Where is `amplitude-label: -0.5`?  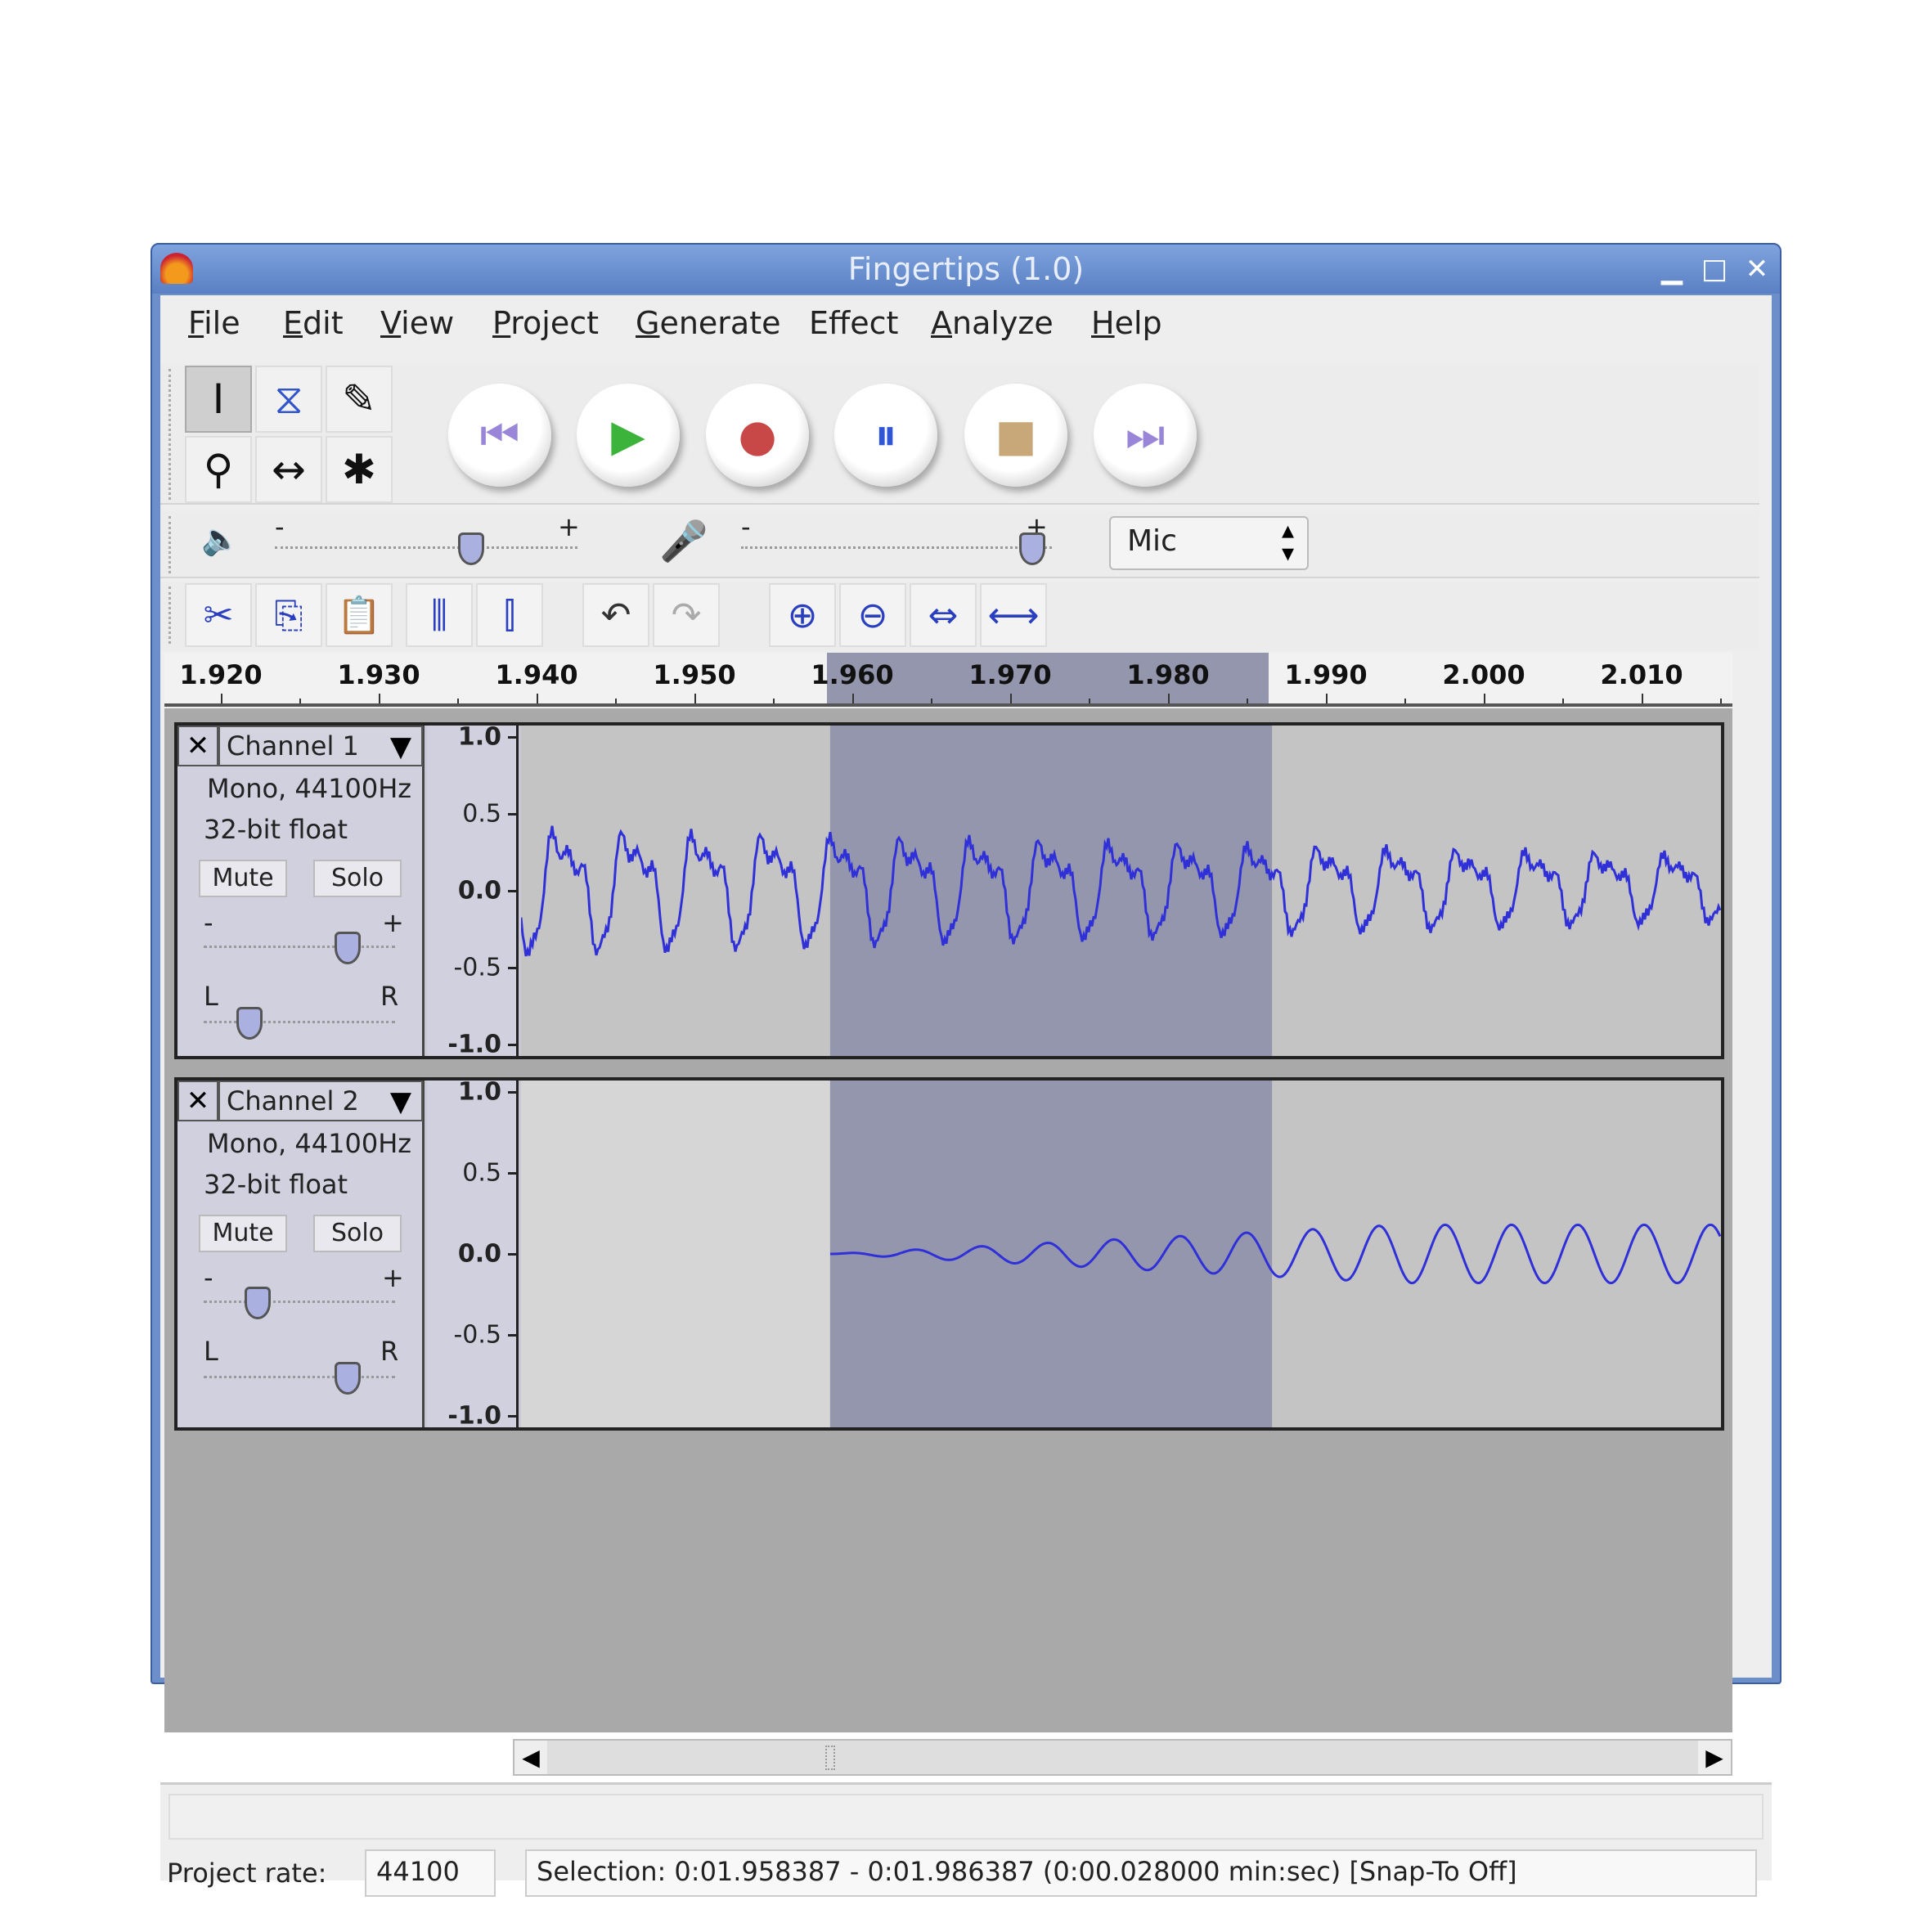
amplitude-label: -0.5 is located at coordinates (477, 967).